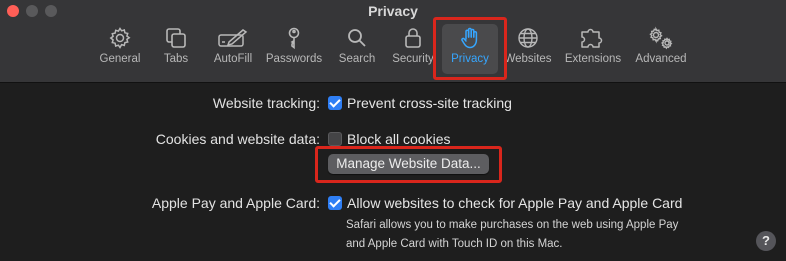 The width and height of the screenshot is (786, 261). Describe the element at coordinates (528, 50) in the screenshot. I see `tab-websites: Websites` at that location.